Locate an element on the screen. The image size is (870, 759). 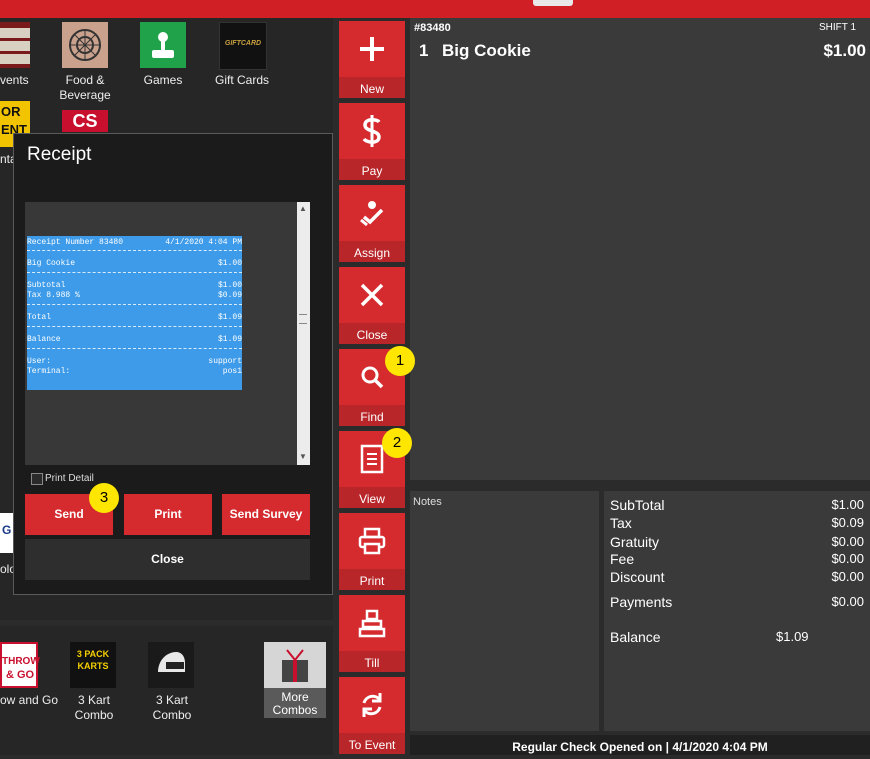
new-button: New is located at coordinates (372, 59).